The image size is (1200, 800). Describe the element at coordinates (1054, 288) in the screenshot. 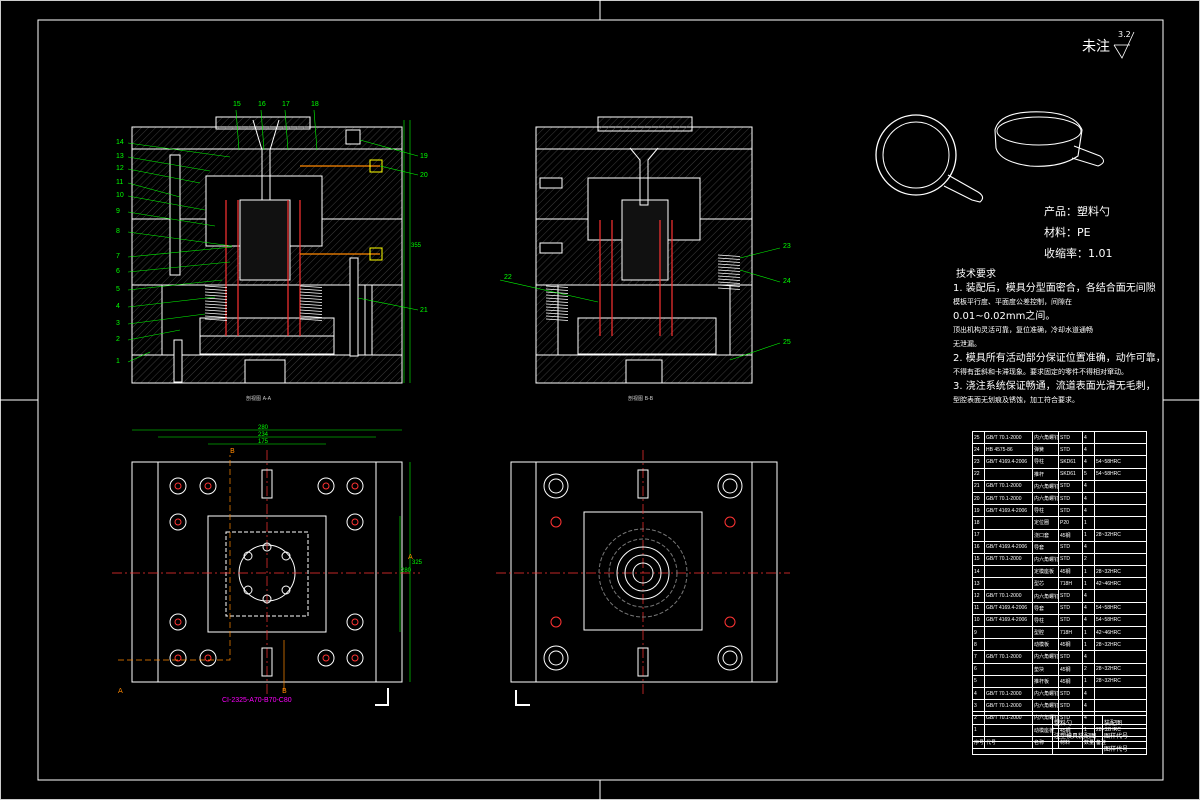

I see `requirement-line: 1. 装配后，模具分型面密合，各结合面无间隙` at that location.